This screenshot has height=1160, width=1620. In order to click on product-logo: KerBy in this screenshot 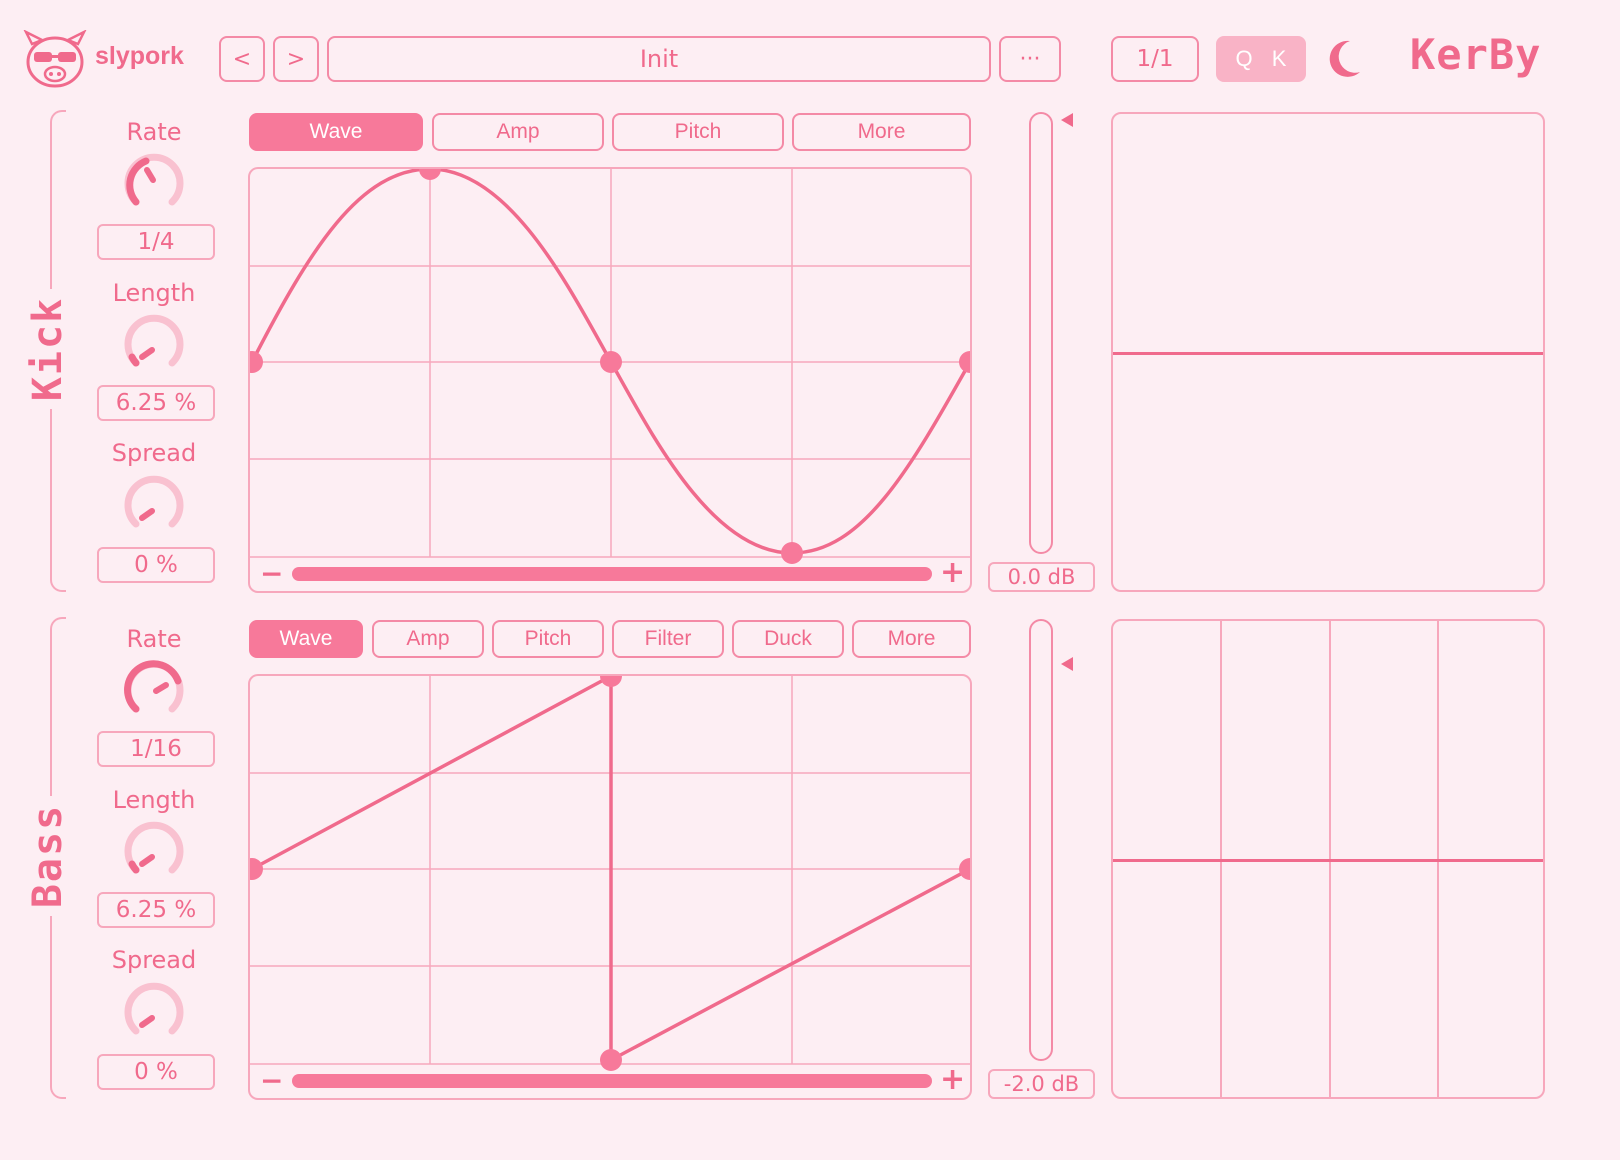, I will do `click(1476, 54)`.